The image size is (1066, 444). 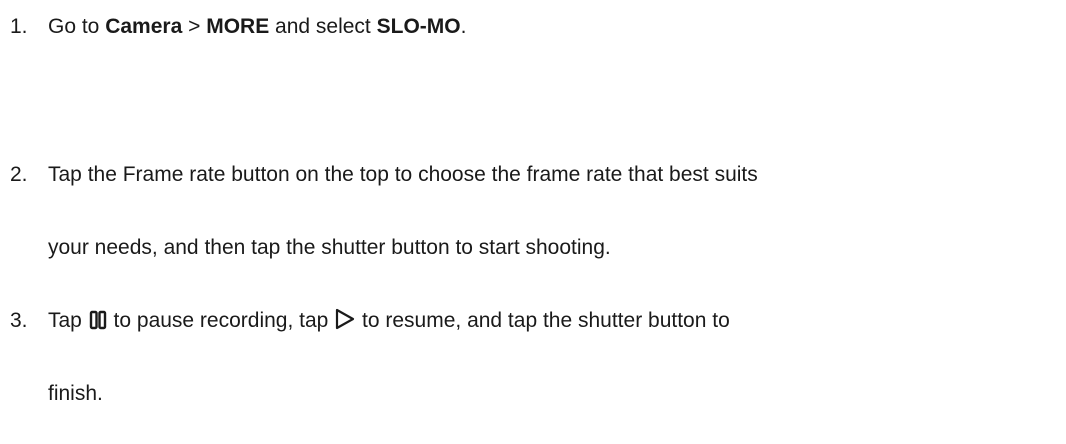 I want to click on pause-icon, so click(x=98, y=323).